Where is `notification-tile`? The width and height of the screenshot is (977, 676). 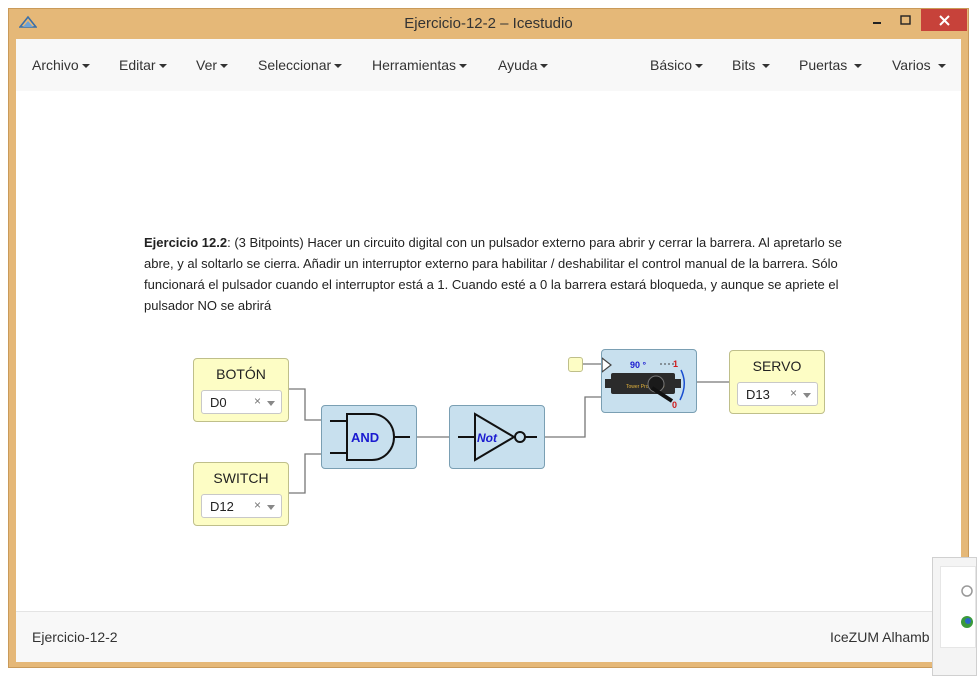
notification-tile is located at coordinates (958, 607).